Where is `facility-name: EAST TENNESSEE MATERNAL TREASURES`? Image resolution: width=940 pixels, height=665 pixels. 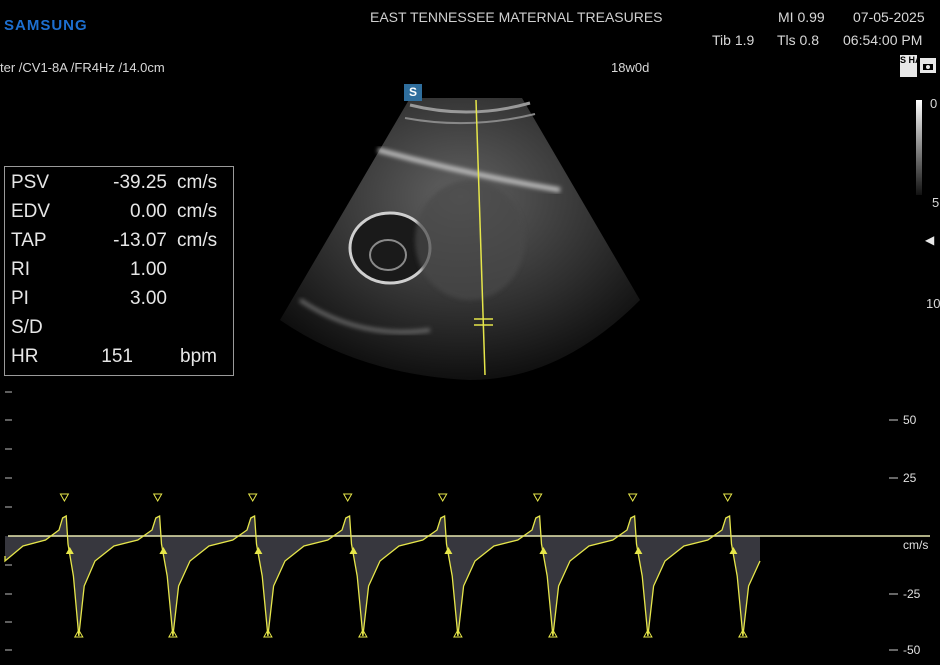
facility-name: EAST TENNESSEE MATERNAL TREASURES is located at coordinates (516, 17).